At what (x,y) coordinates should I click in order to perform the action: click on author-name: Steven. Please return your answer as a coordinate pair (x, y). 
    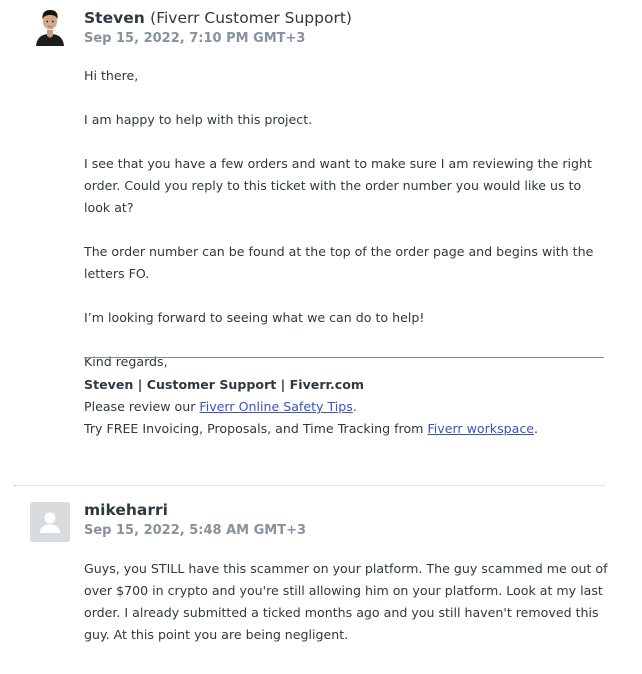
    Looking at the image, I should click on (114, 18).